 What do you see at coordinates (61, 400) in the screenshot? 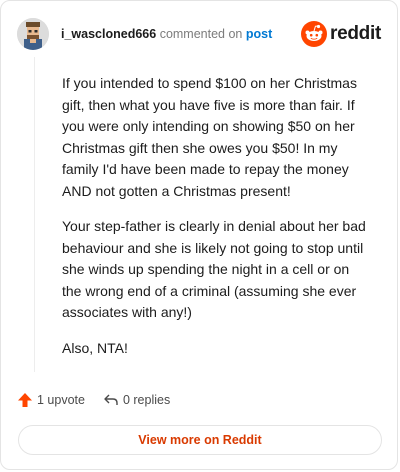
I see `upvote-count: 1 upvote` at bounding box center [61, 400].